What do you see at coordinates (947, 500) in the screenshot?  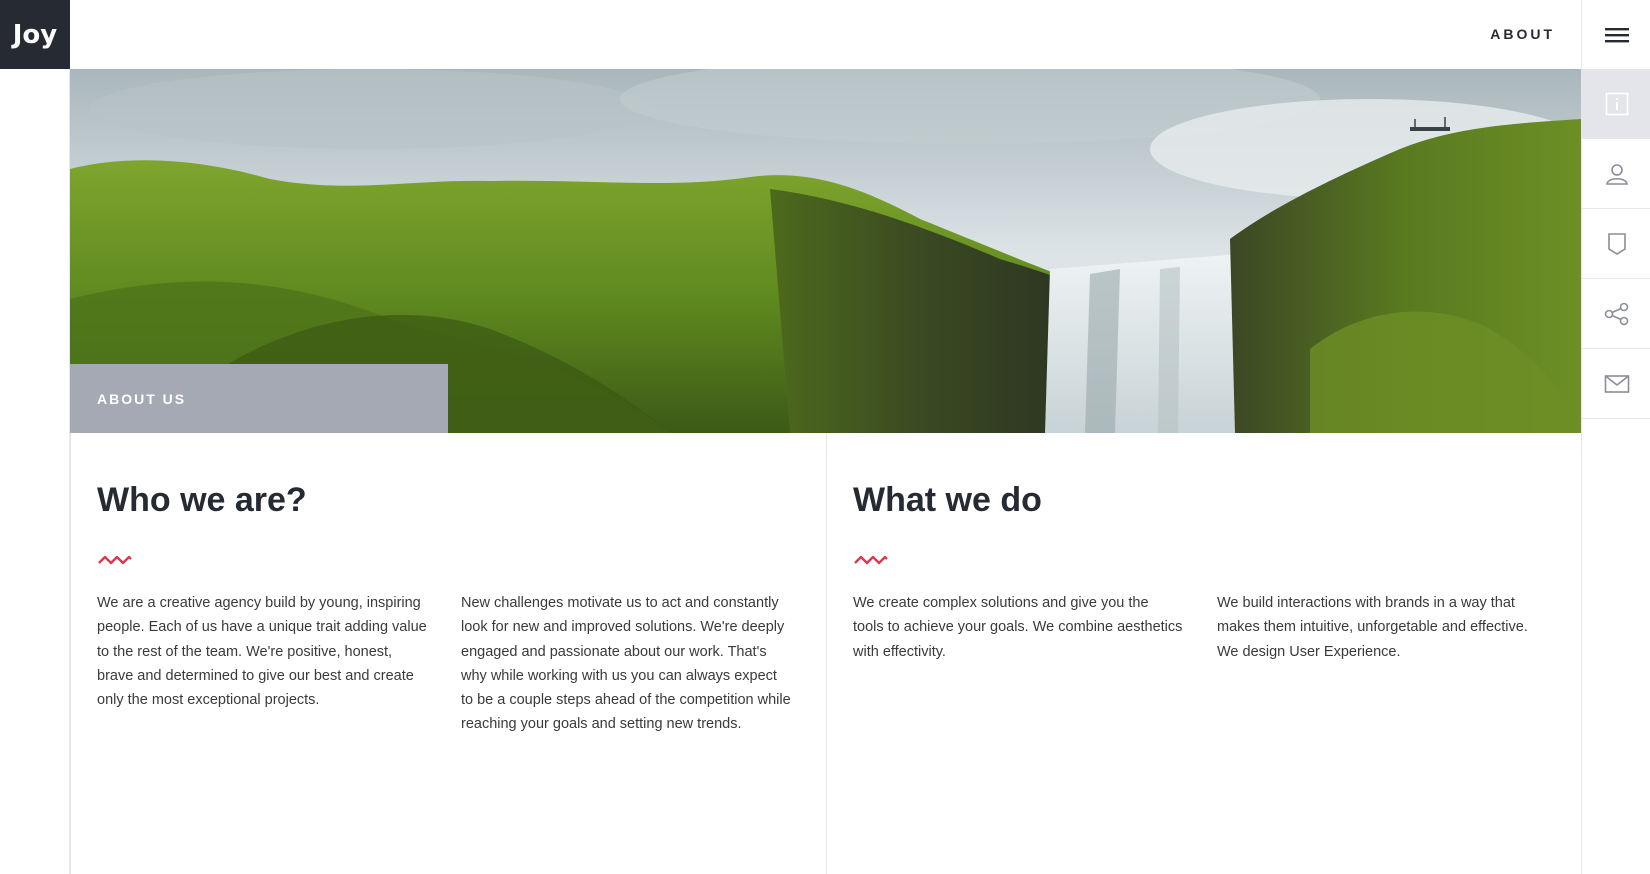 I see `what-we-do-title: What we do` at bounding box center [947, 500].